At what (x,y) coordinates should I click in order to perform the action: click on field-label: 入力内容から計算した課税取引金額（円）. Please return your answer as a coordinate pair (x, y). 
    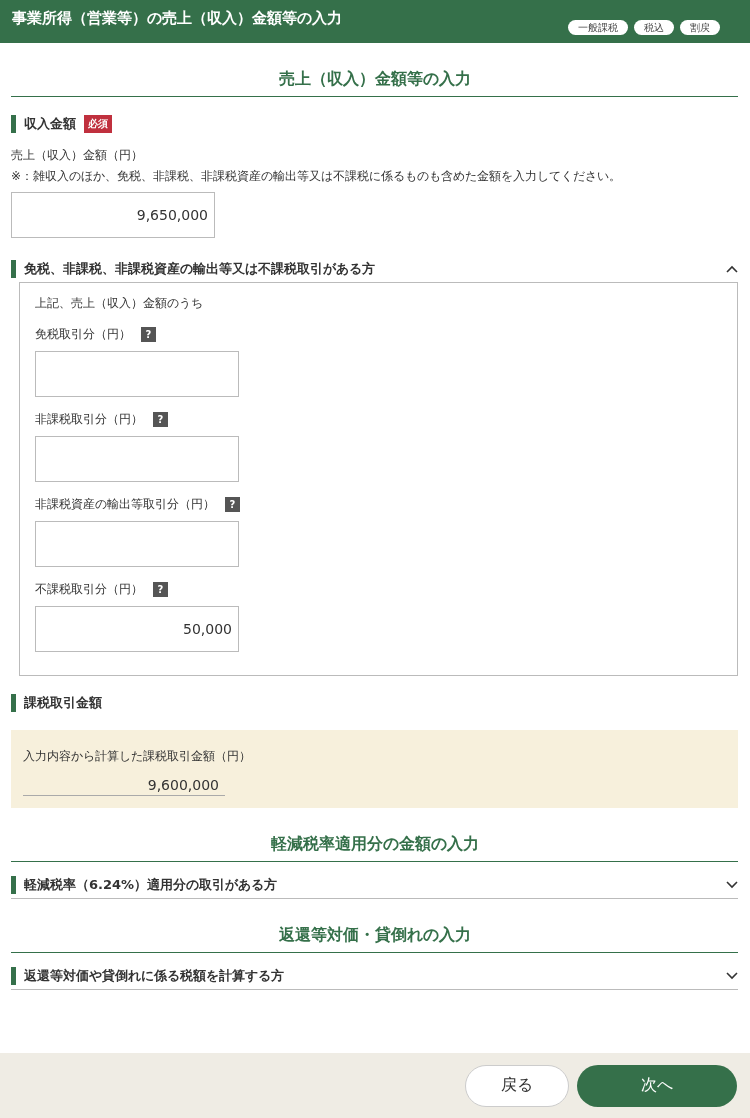
    Looking at the image, I should click on (137, 756).